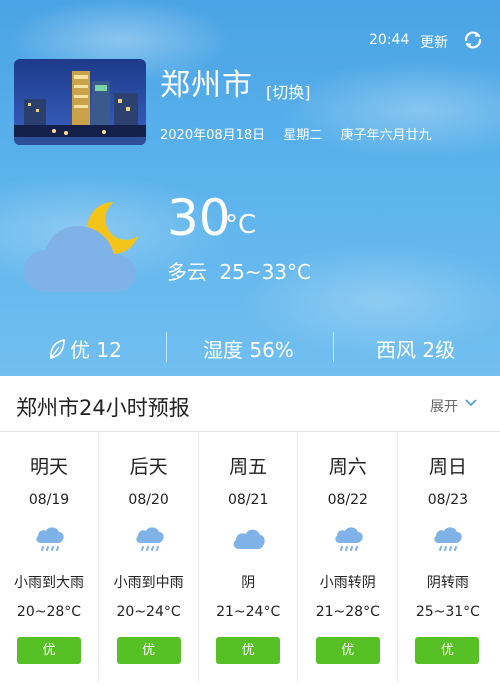 The image size is (500, 687). I want to click on expand-button: 展开, so click(444, 406).